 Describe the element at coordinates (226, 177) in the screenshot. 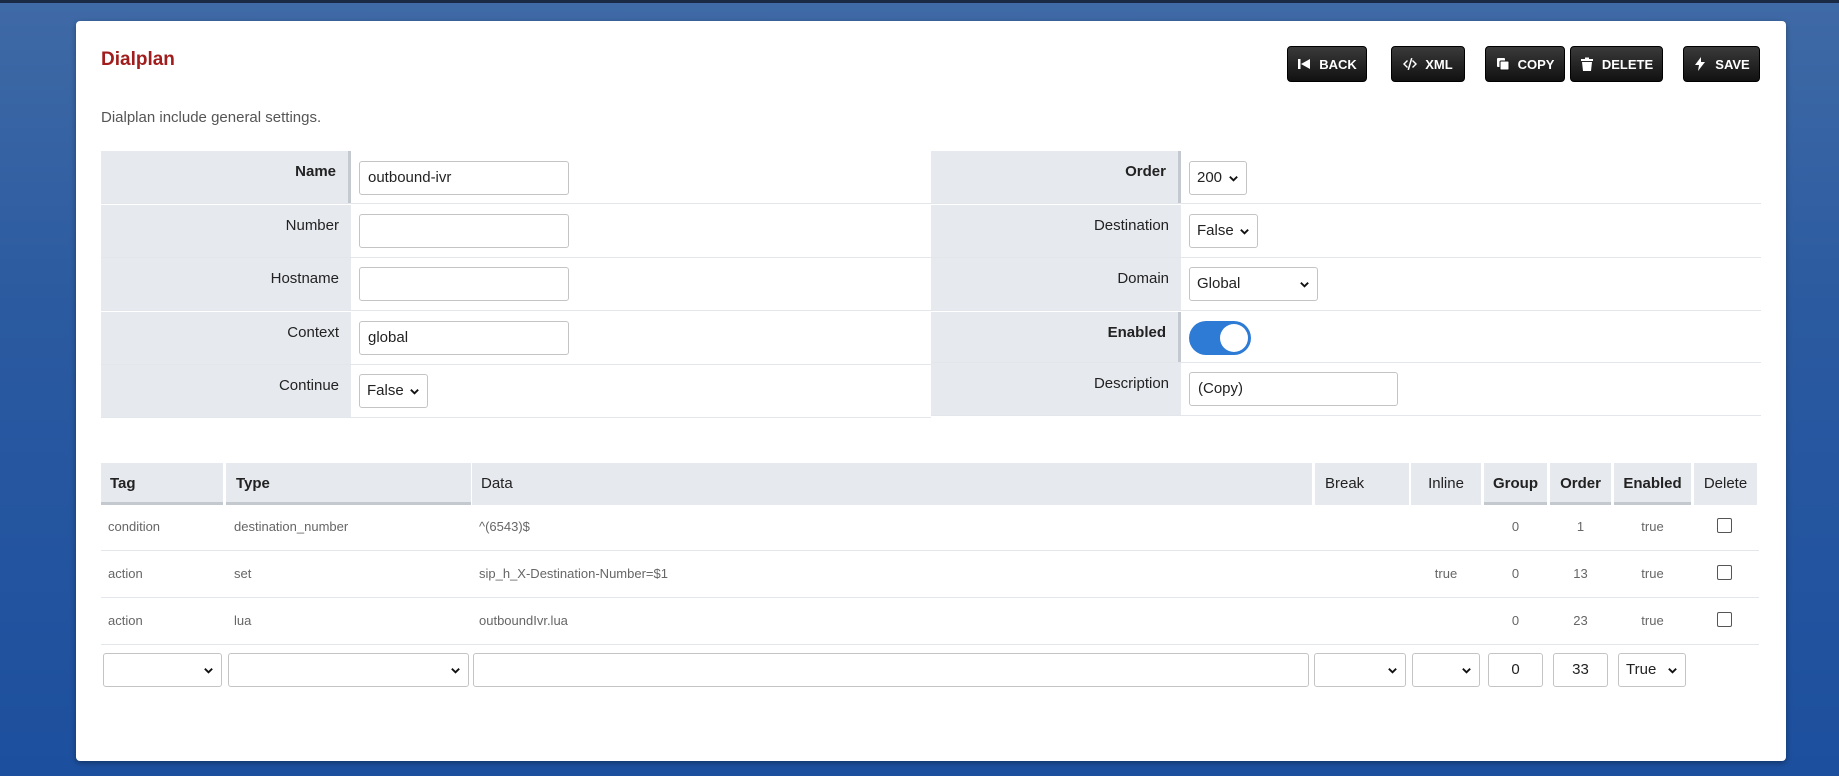

I see `name-label: Name` at that location.